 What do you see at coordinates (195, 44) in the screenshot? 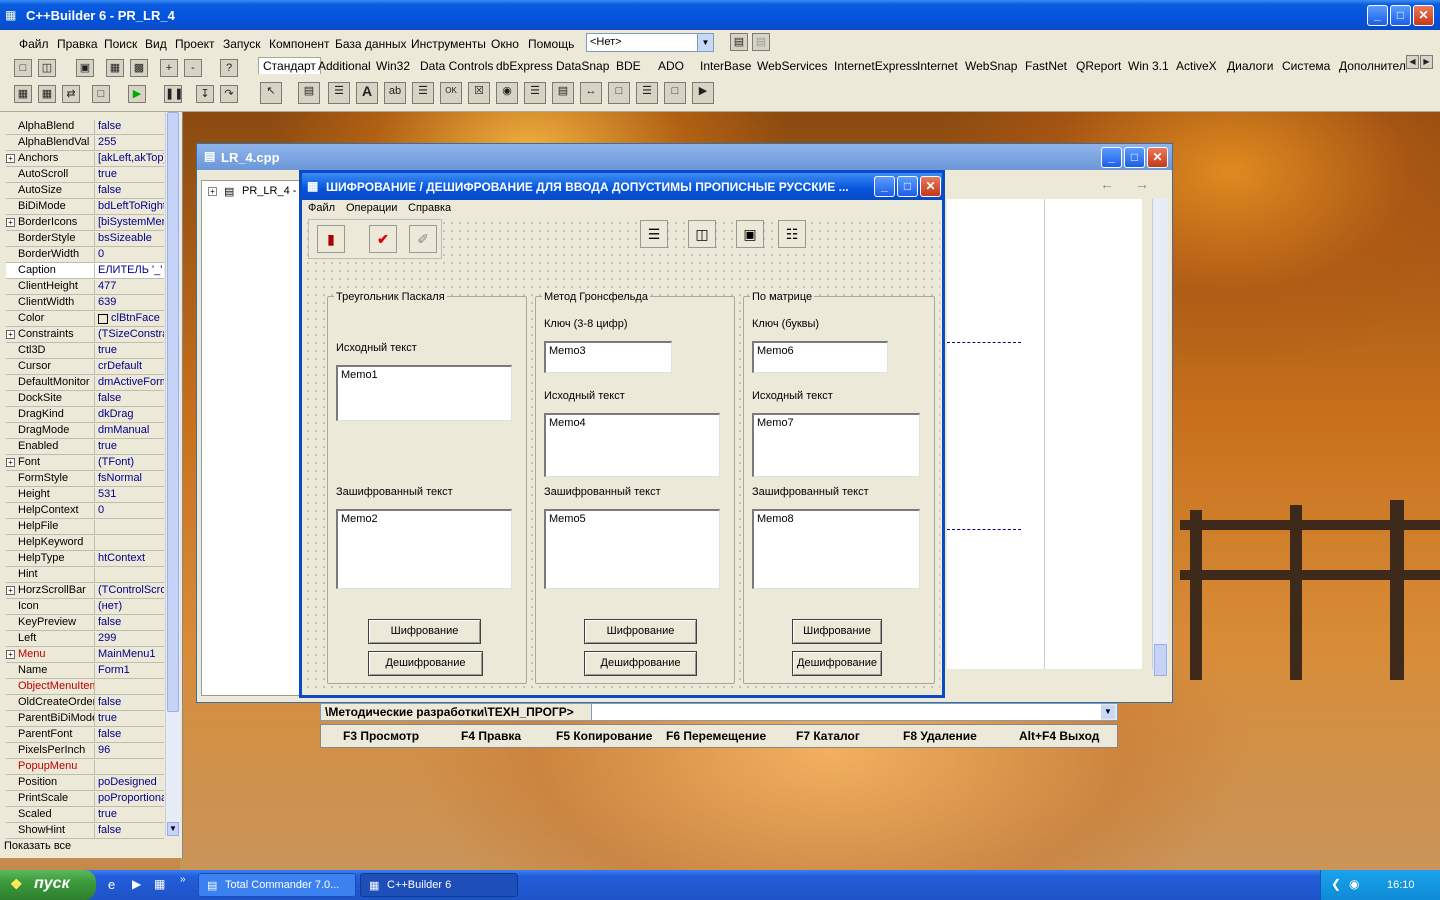
I see `ide-menu-item: Проект` at bounding box center [195, 44].